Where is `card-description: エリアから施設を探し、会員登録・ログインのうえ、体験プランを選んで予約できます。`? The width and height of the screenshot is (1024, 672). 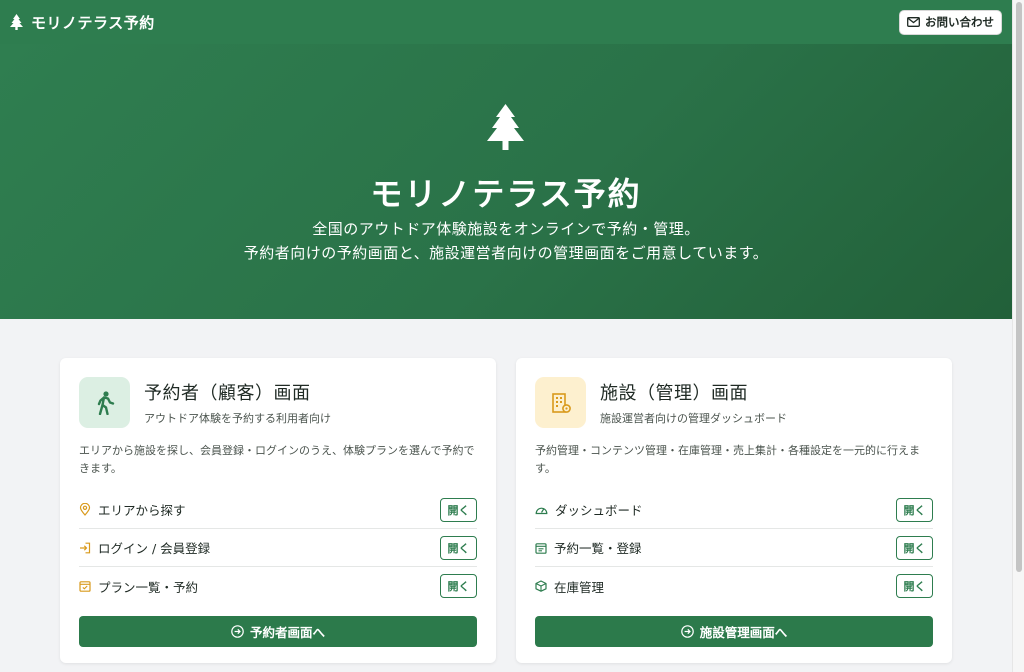
card-description: エリアから施設を探し、会員登録・ログインのうえ、体験プランを選んで予約できます。 is located at coordinates (277, 459).